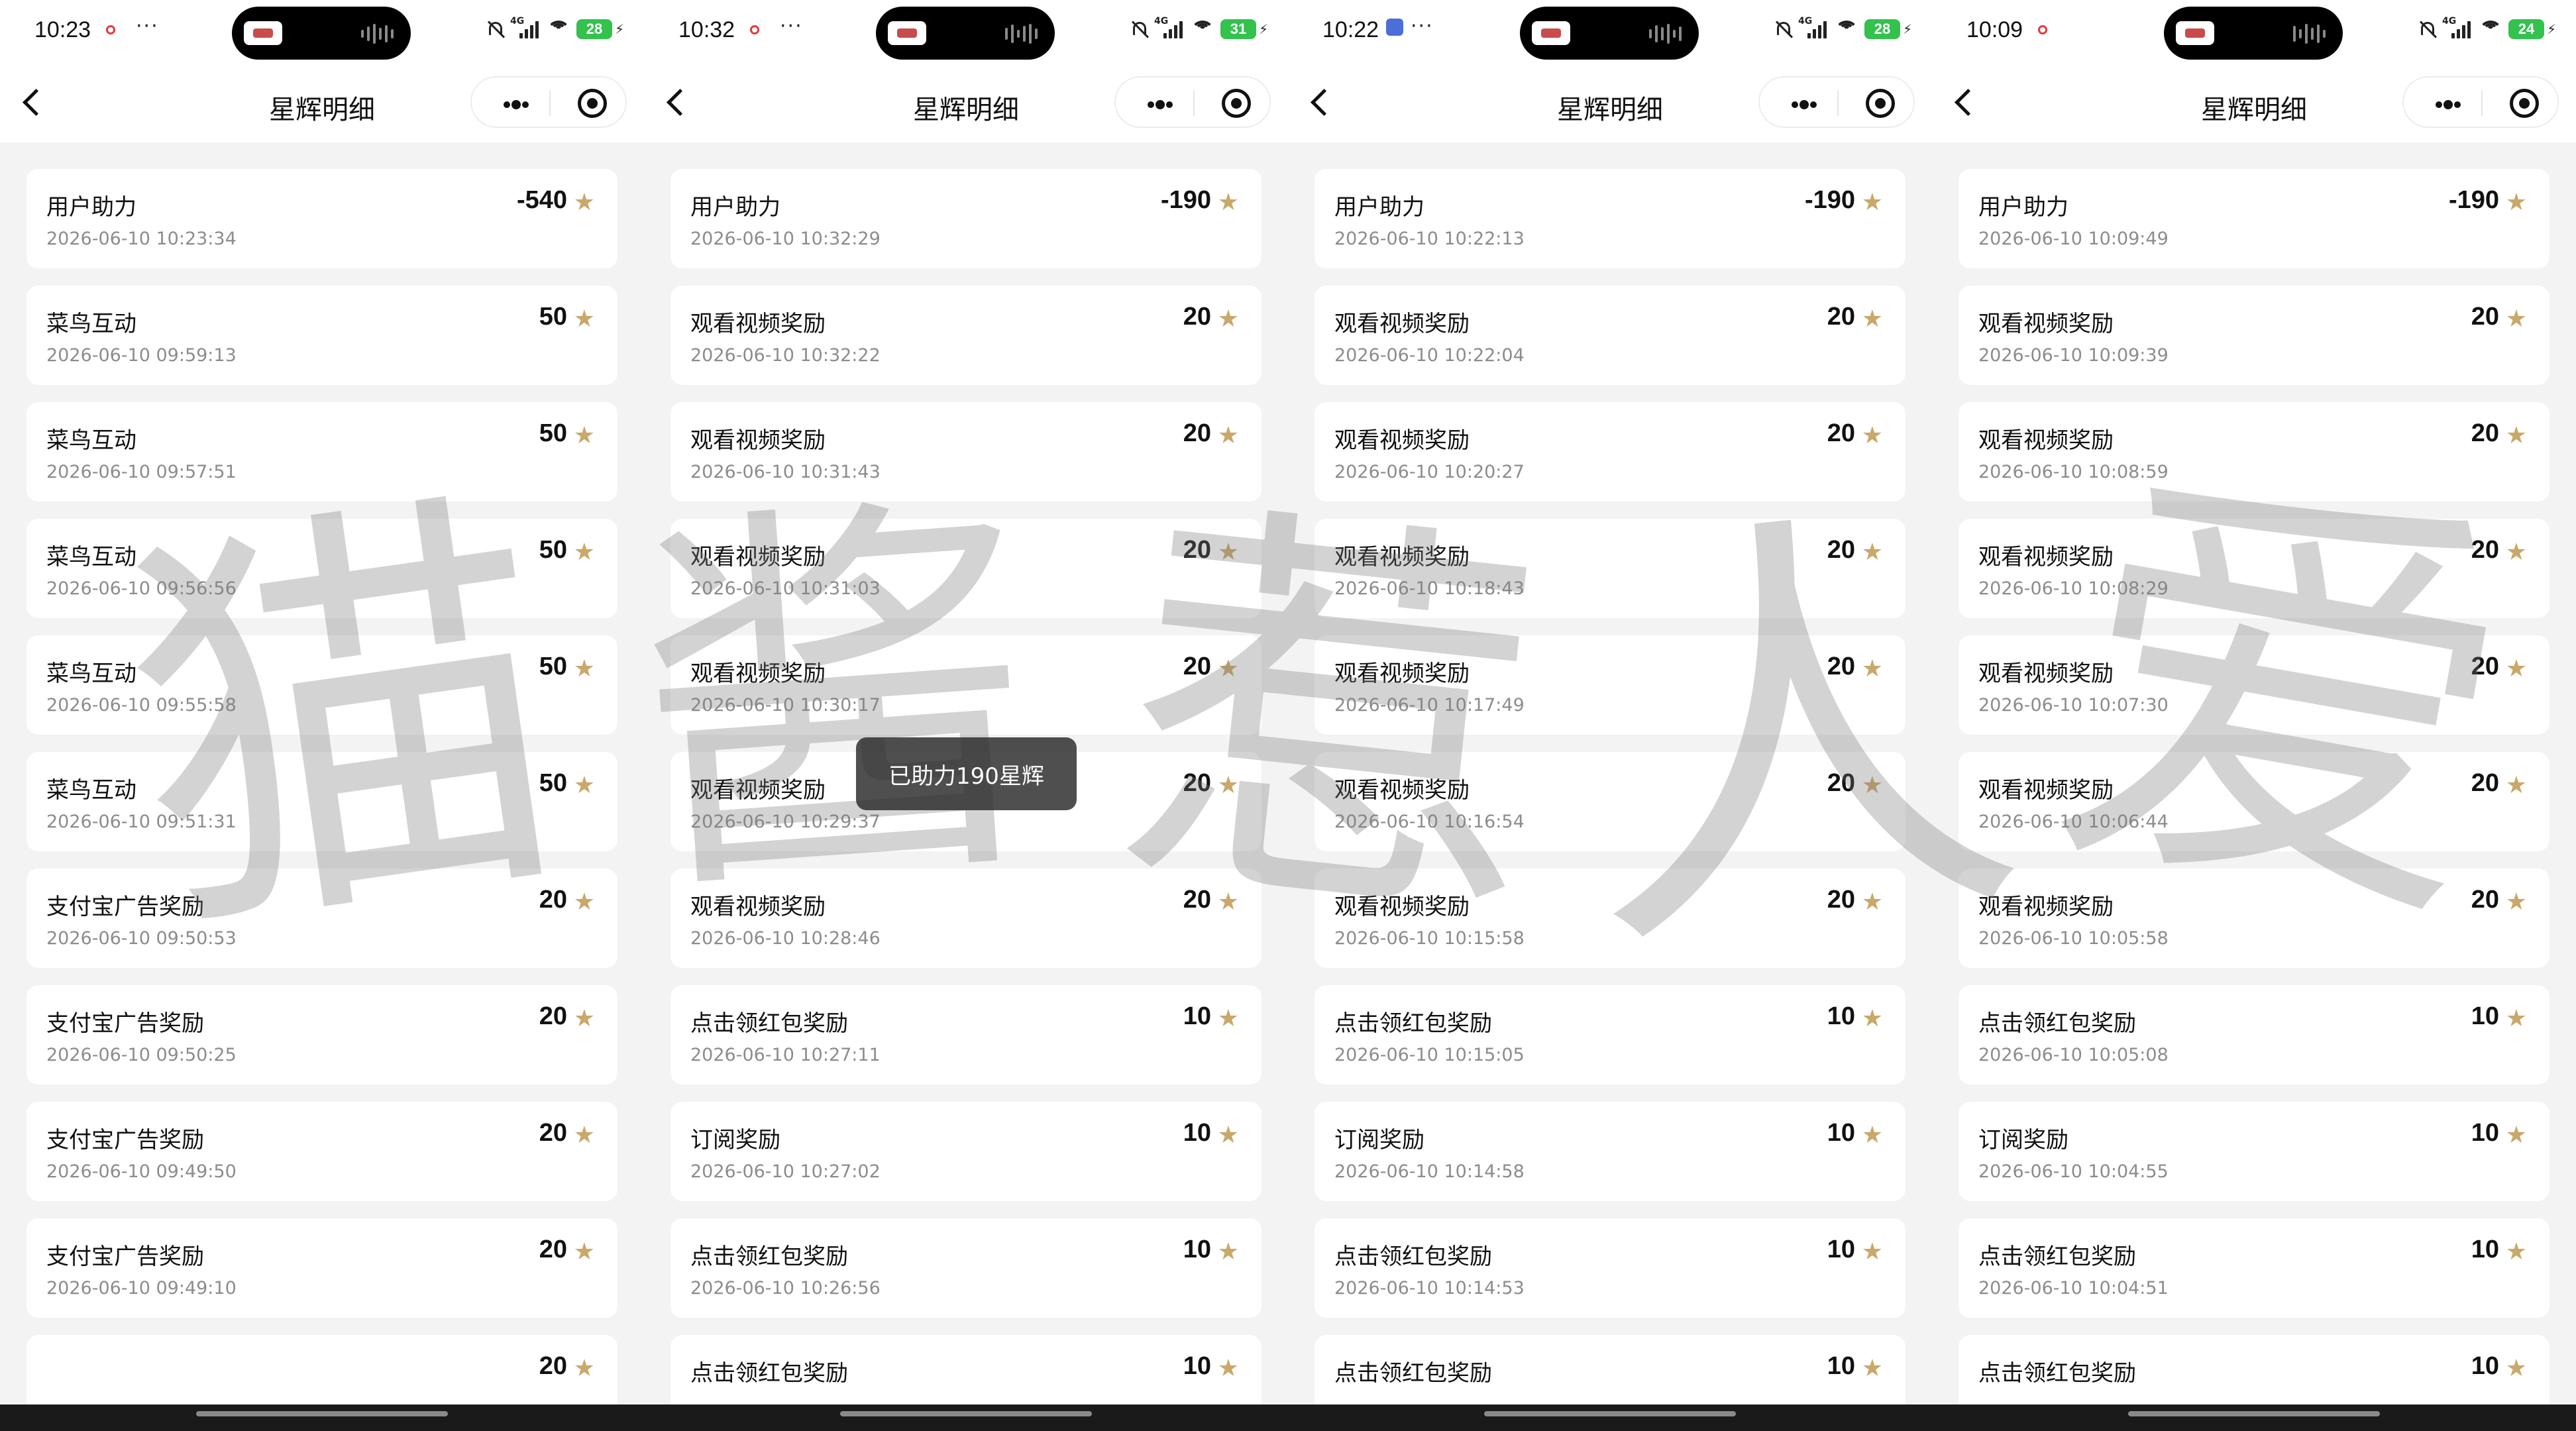 This screenshot has width=2576, height=1431. Describe the element at coordinates (1350, 29) in the screenshot. I see `status-time: 10:22` at that location.